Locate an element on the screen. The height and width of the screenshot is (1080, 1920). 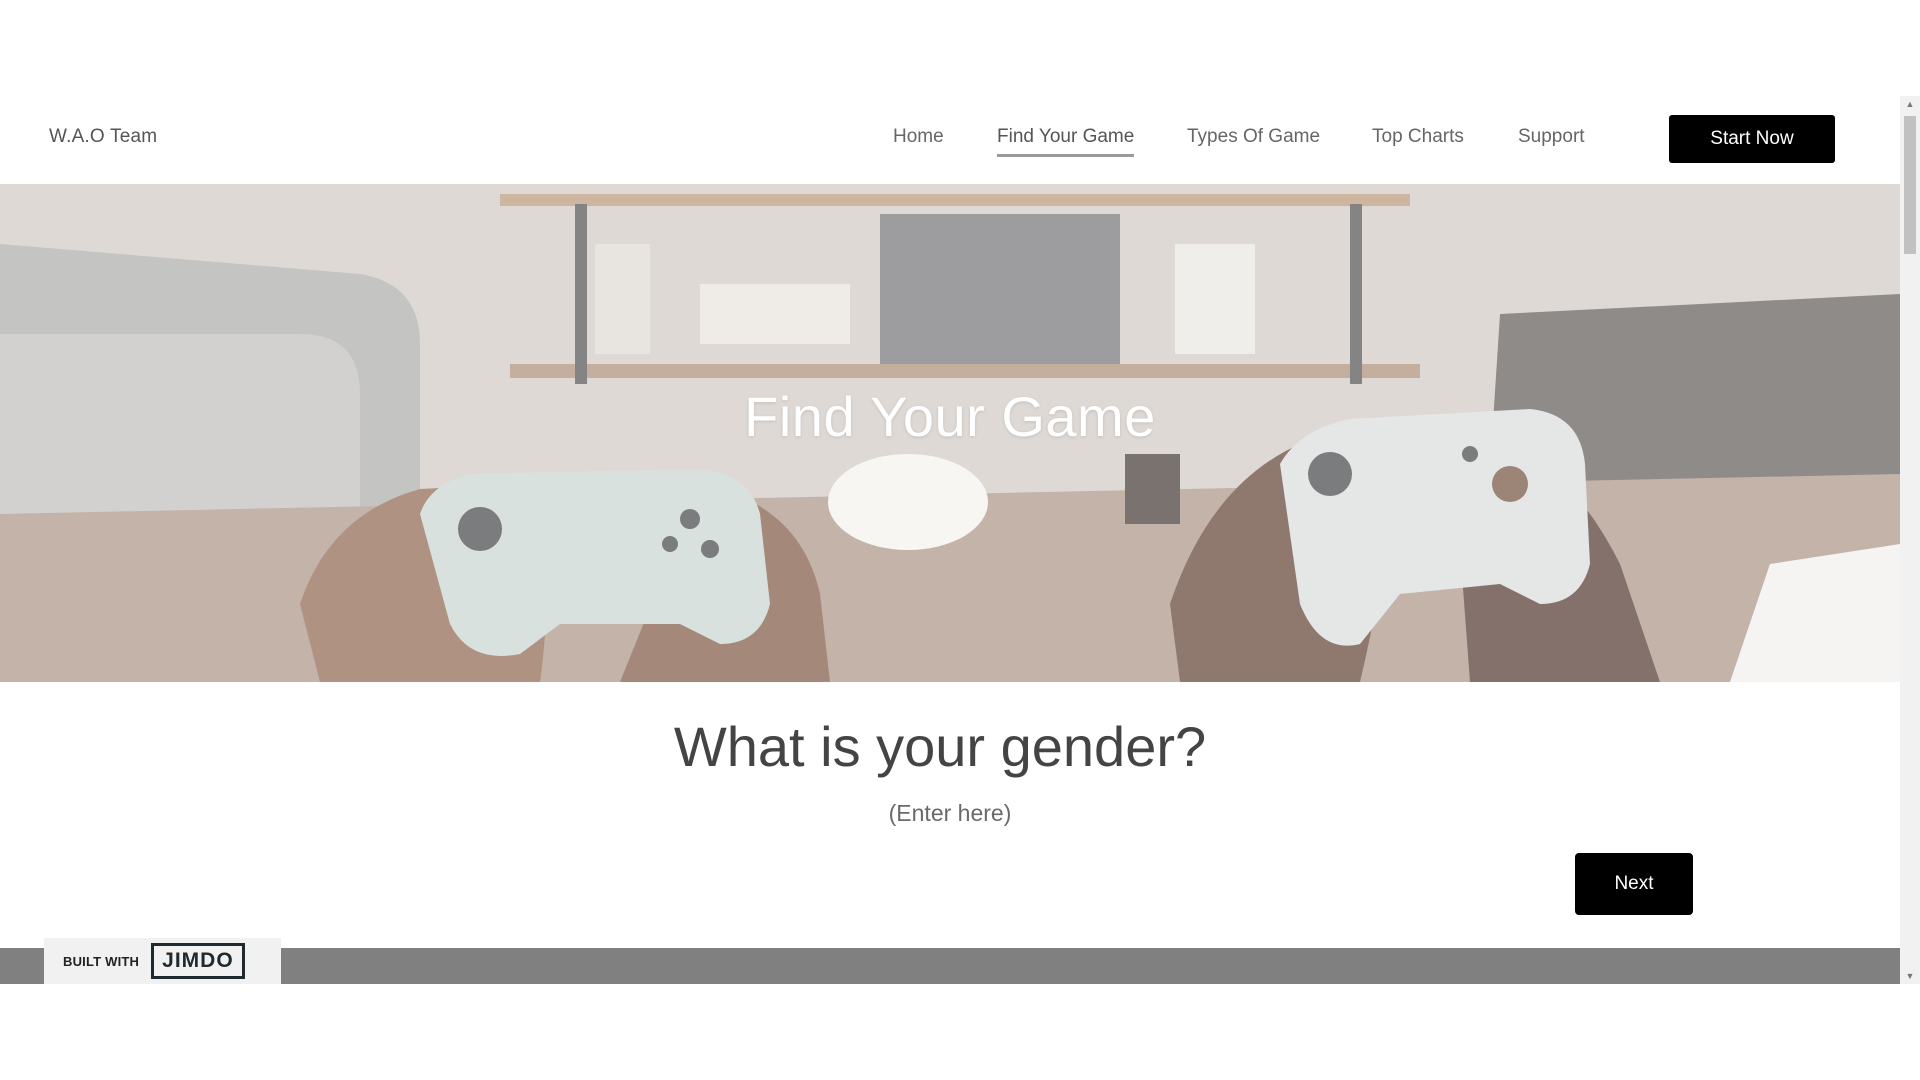
scroll-down-arrow-icon: ▼ is located at coordinates (1910, 976).